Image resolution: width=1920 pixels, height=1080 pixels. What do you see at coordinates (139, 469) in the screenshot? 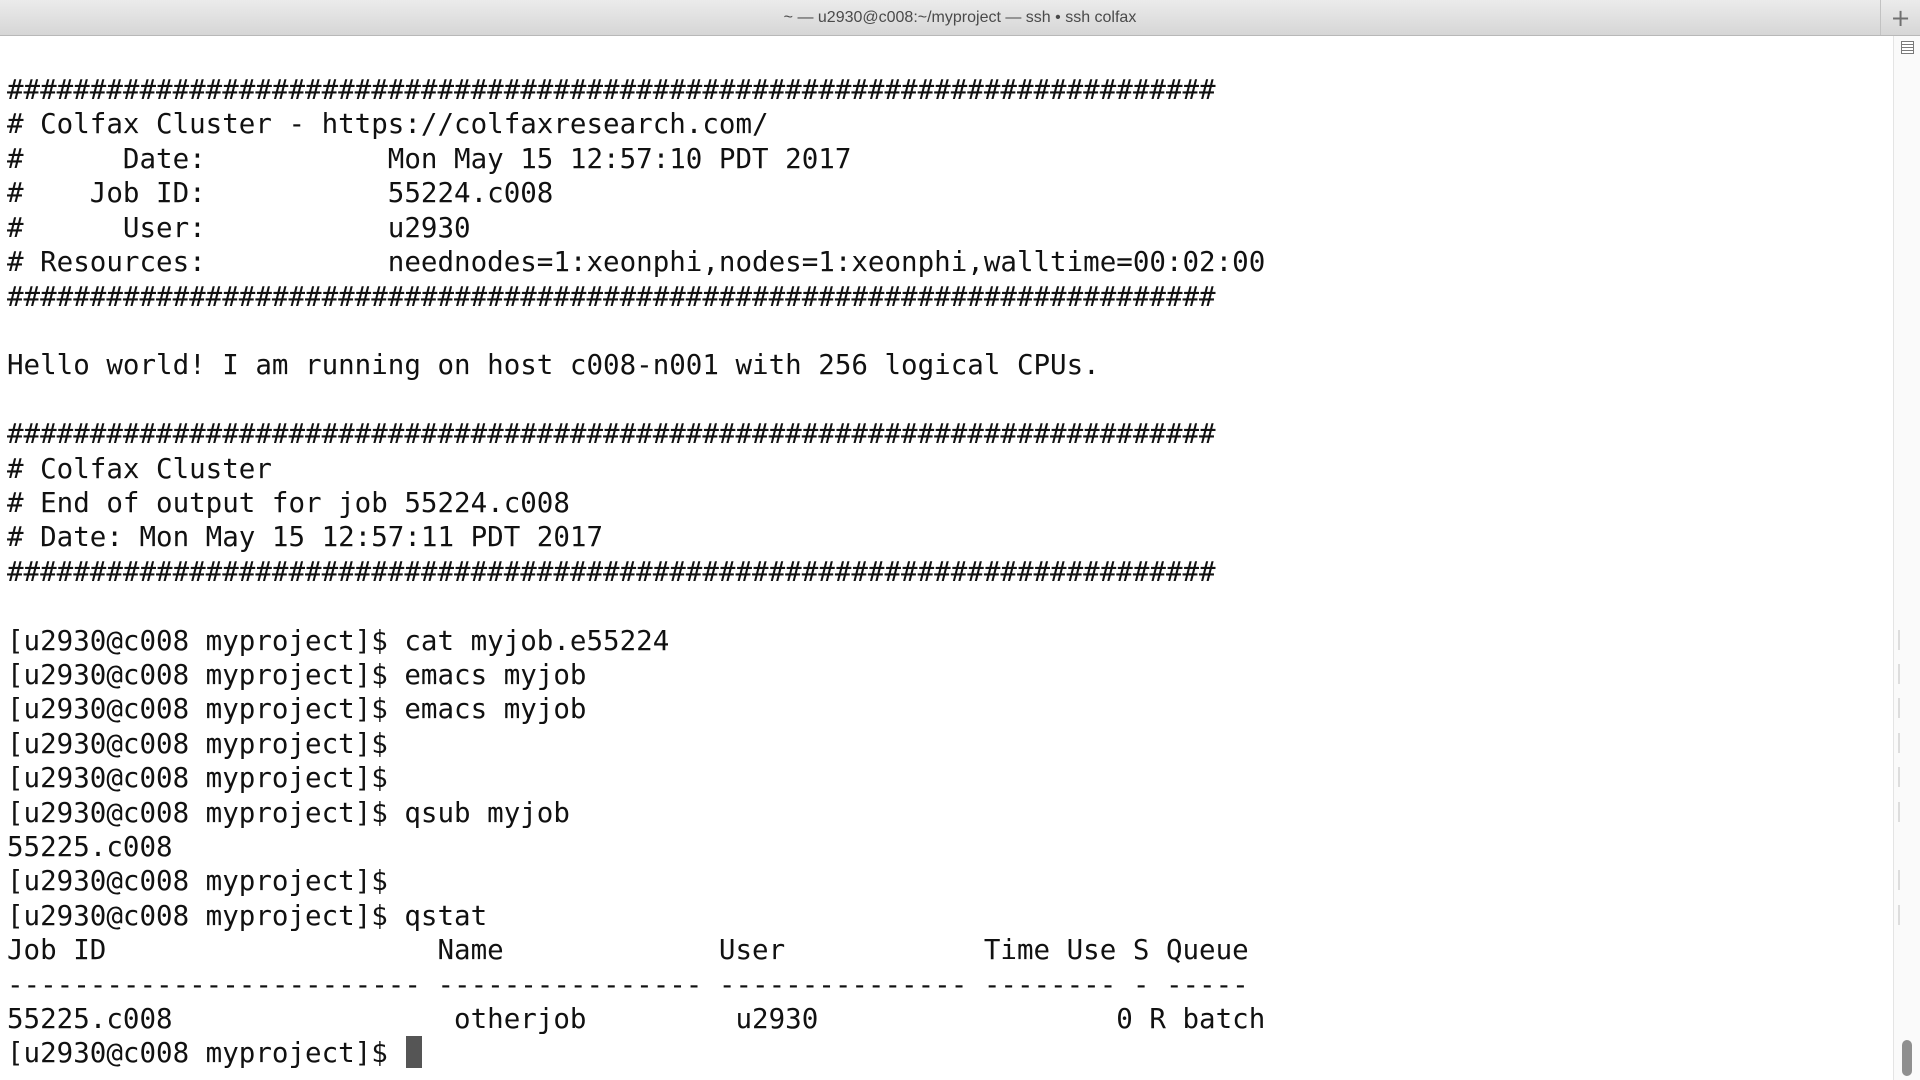
I see `terminal-line: # Colfax Cluster` at bounding box center [139, 469].